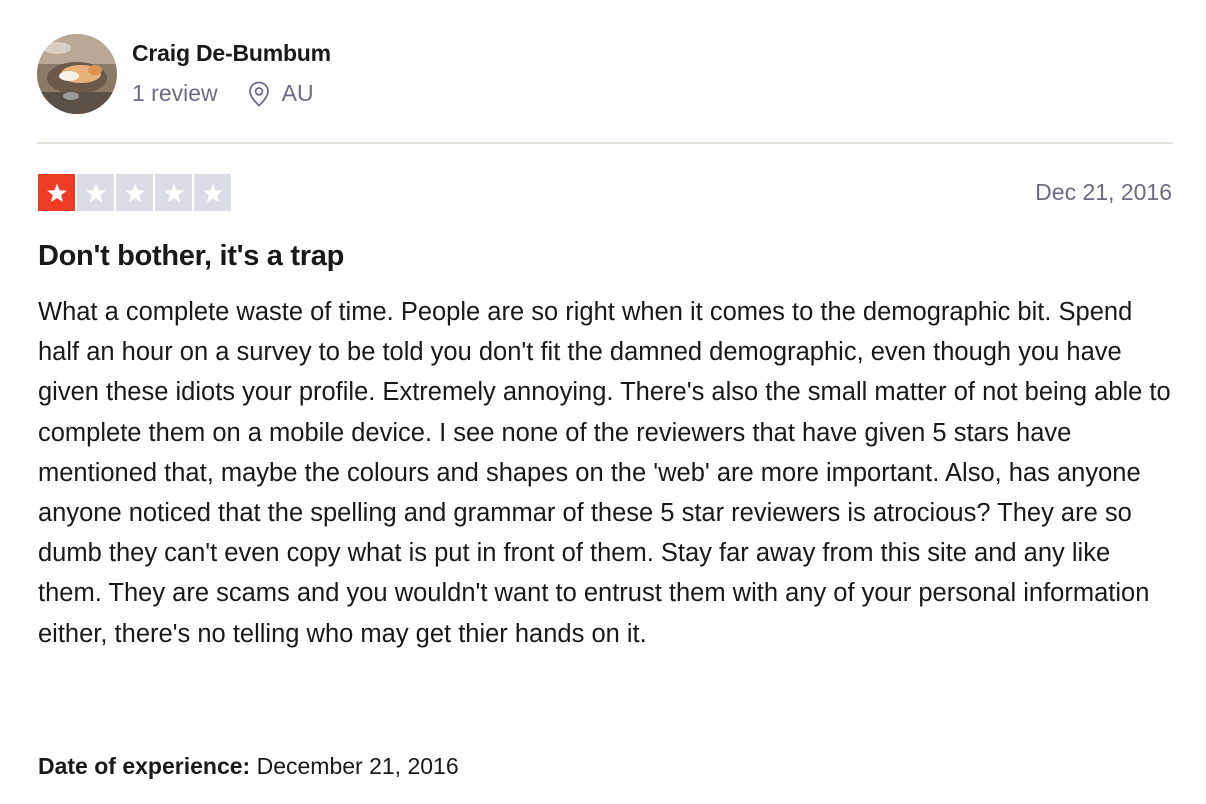 The height and width of the screenshot is (804, 1206). Describe the element at coordinates (297, 93) in the screenshot. I see `consumer-location: AU` at that location.